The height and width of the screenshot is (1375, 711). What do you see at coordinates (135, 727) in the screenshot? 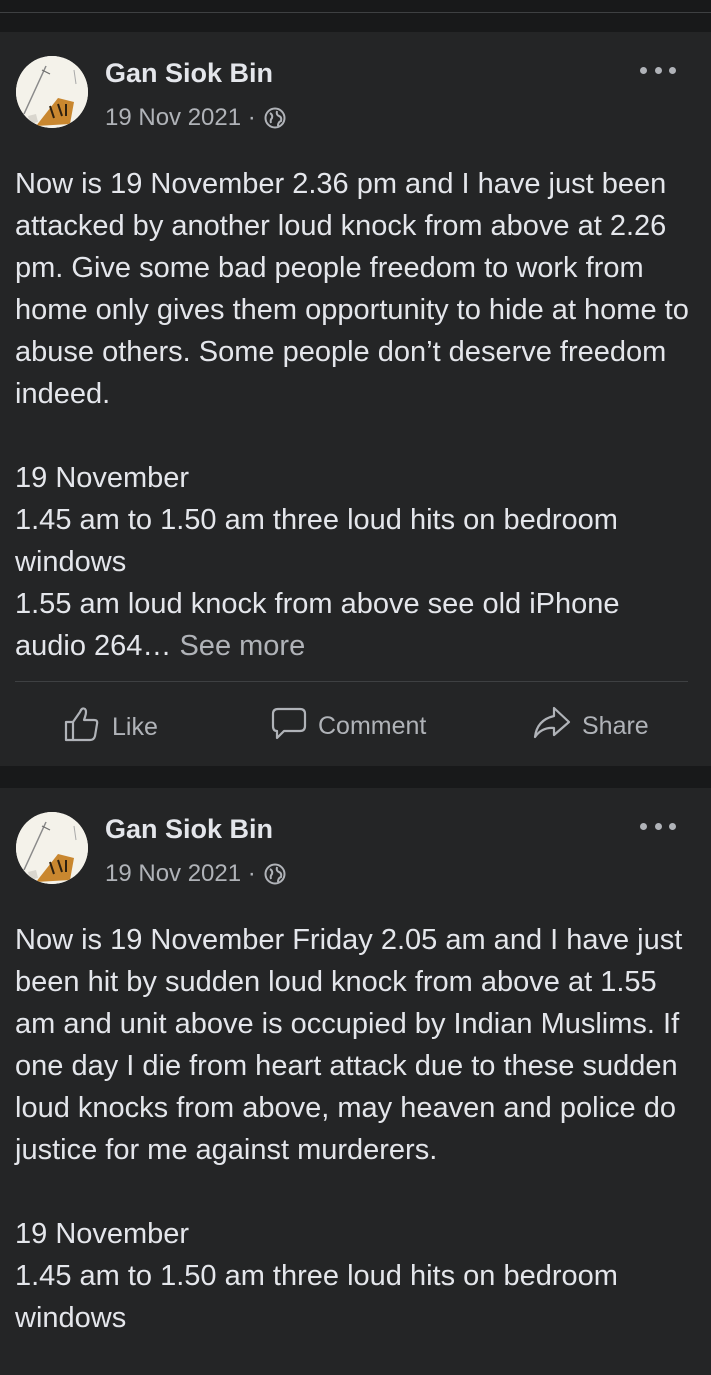
I see `like-label: Like` at bounding box center [135, 727].